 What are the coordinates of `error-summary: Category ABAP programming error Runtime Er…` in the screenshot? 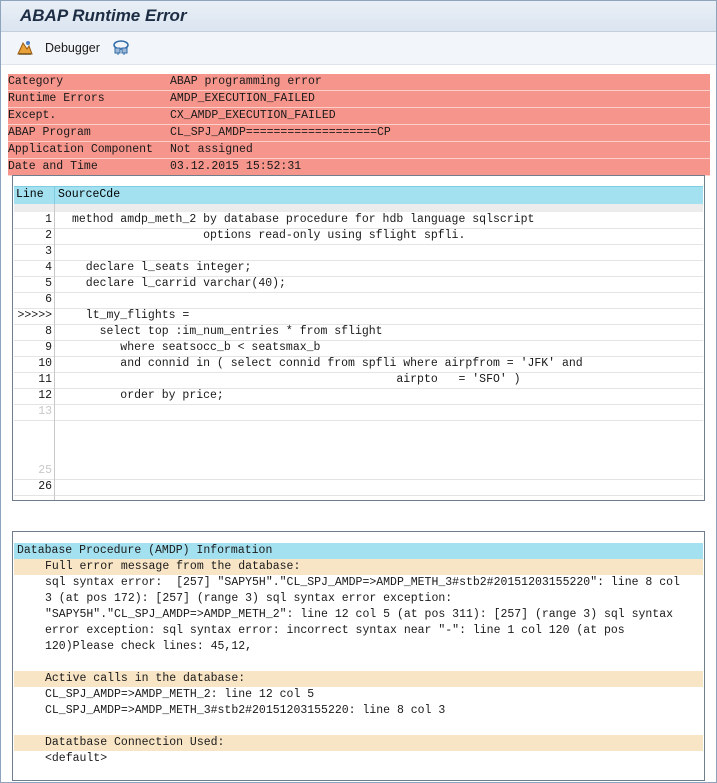 It's located at (359, 125).